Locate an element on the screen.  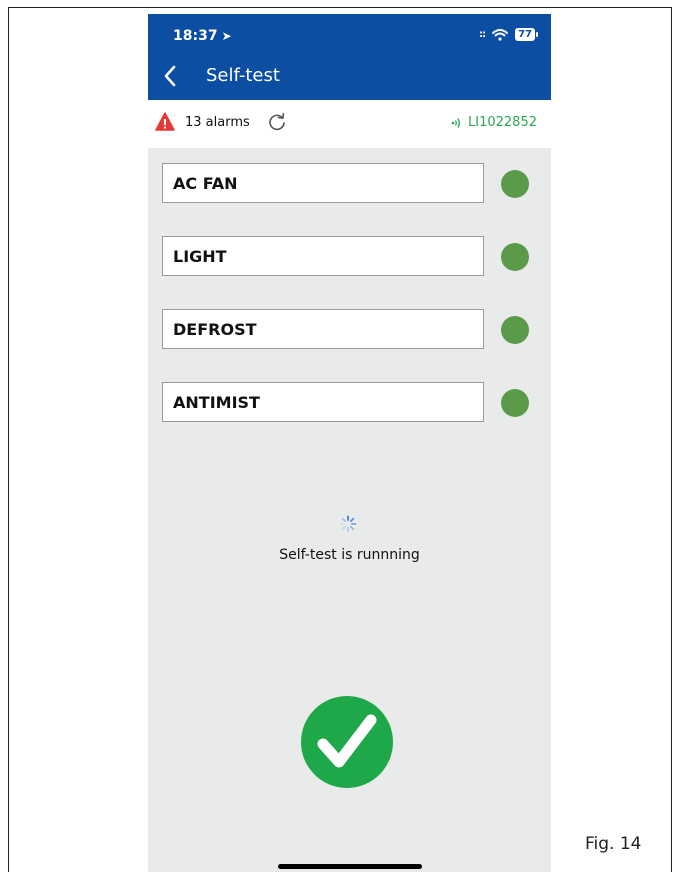
status-time: 18:37 ➤ is located at coordinates (202, 36).